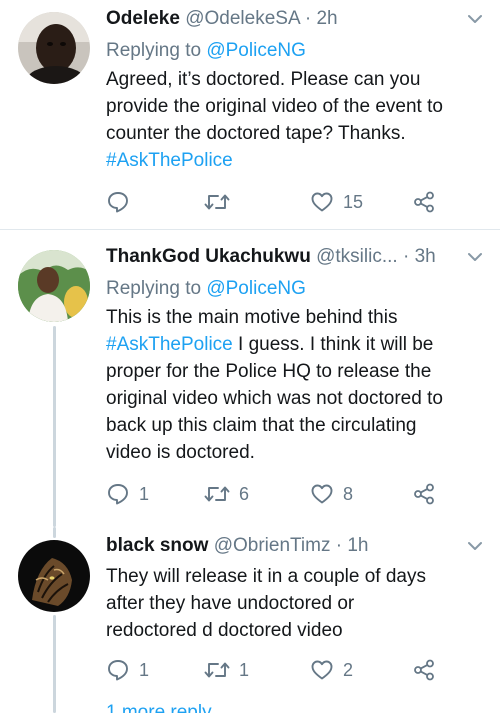 This screenshot has height=713, width=500. What do you see at coordinates (256, 133) in the screenshot?
I see `text-line: counter the doctored tape? Thanks.` at bounding box center [256, 133].